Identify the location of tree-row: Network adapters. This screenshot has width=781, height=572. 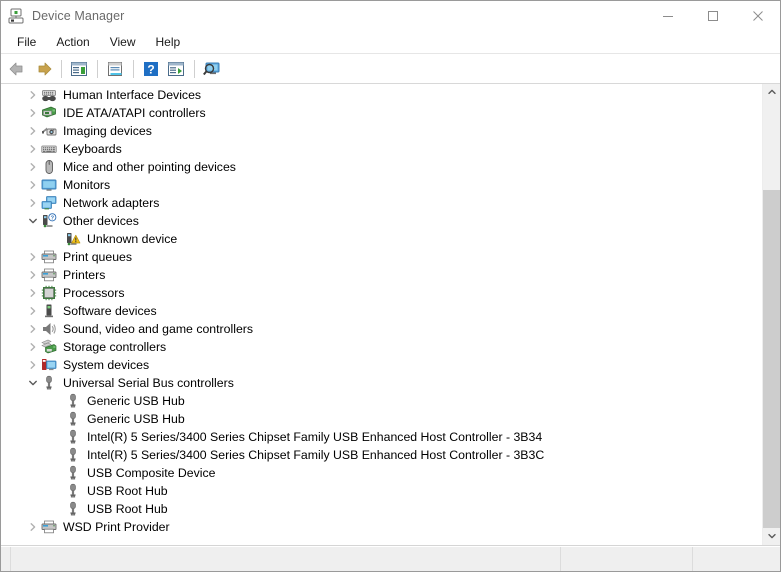
(381, 203).